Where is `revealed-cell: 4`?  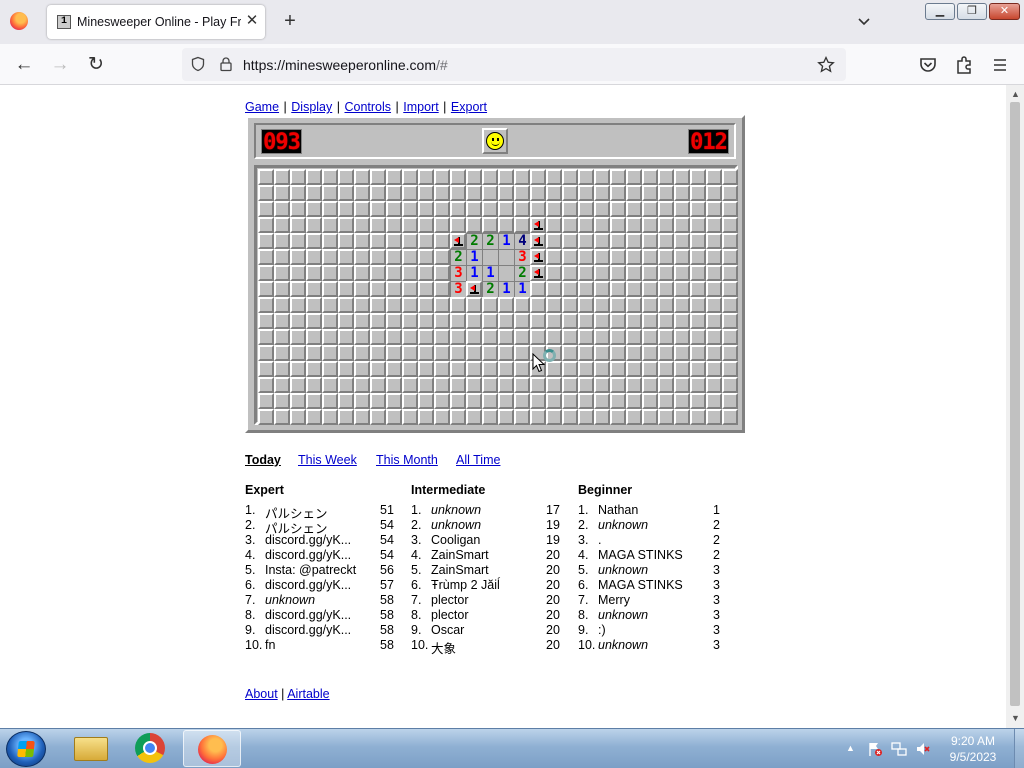
revealed-cell: 4 is located at coordinates (522, 241).